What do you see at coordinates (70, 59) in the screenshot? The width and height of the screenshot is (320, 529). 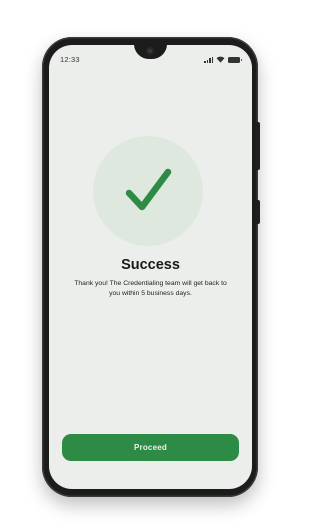 I see `status-time: 12:33` at bounding box center [70, 59].